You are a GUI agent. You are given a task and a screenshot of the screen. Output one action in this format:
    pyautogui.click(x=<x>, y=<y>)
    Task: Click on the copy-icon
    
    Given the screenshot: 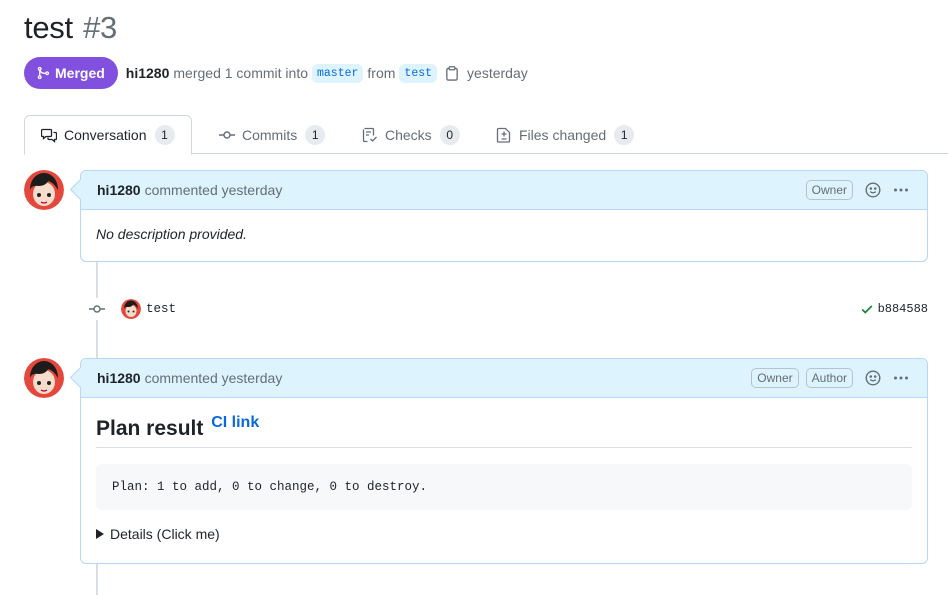 What is the action you would take?
    pyautogui.click(x=452, y=73)
    